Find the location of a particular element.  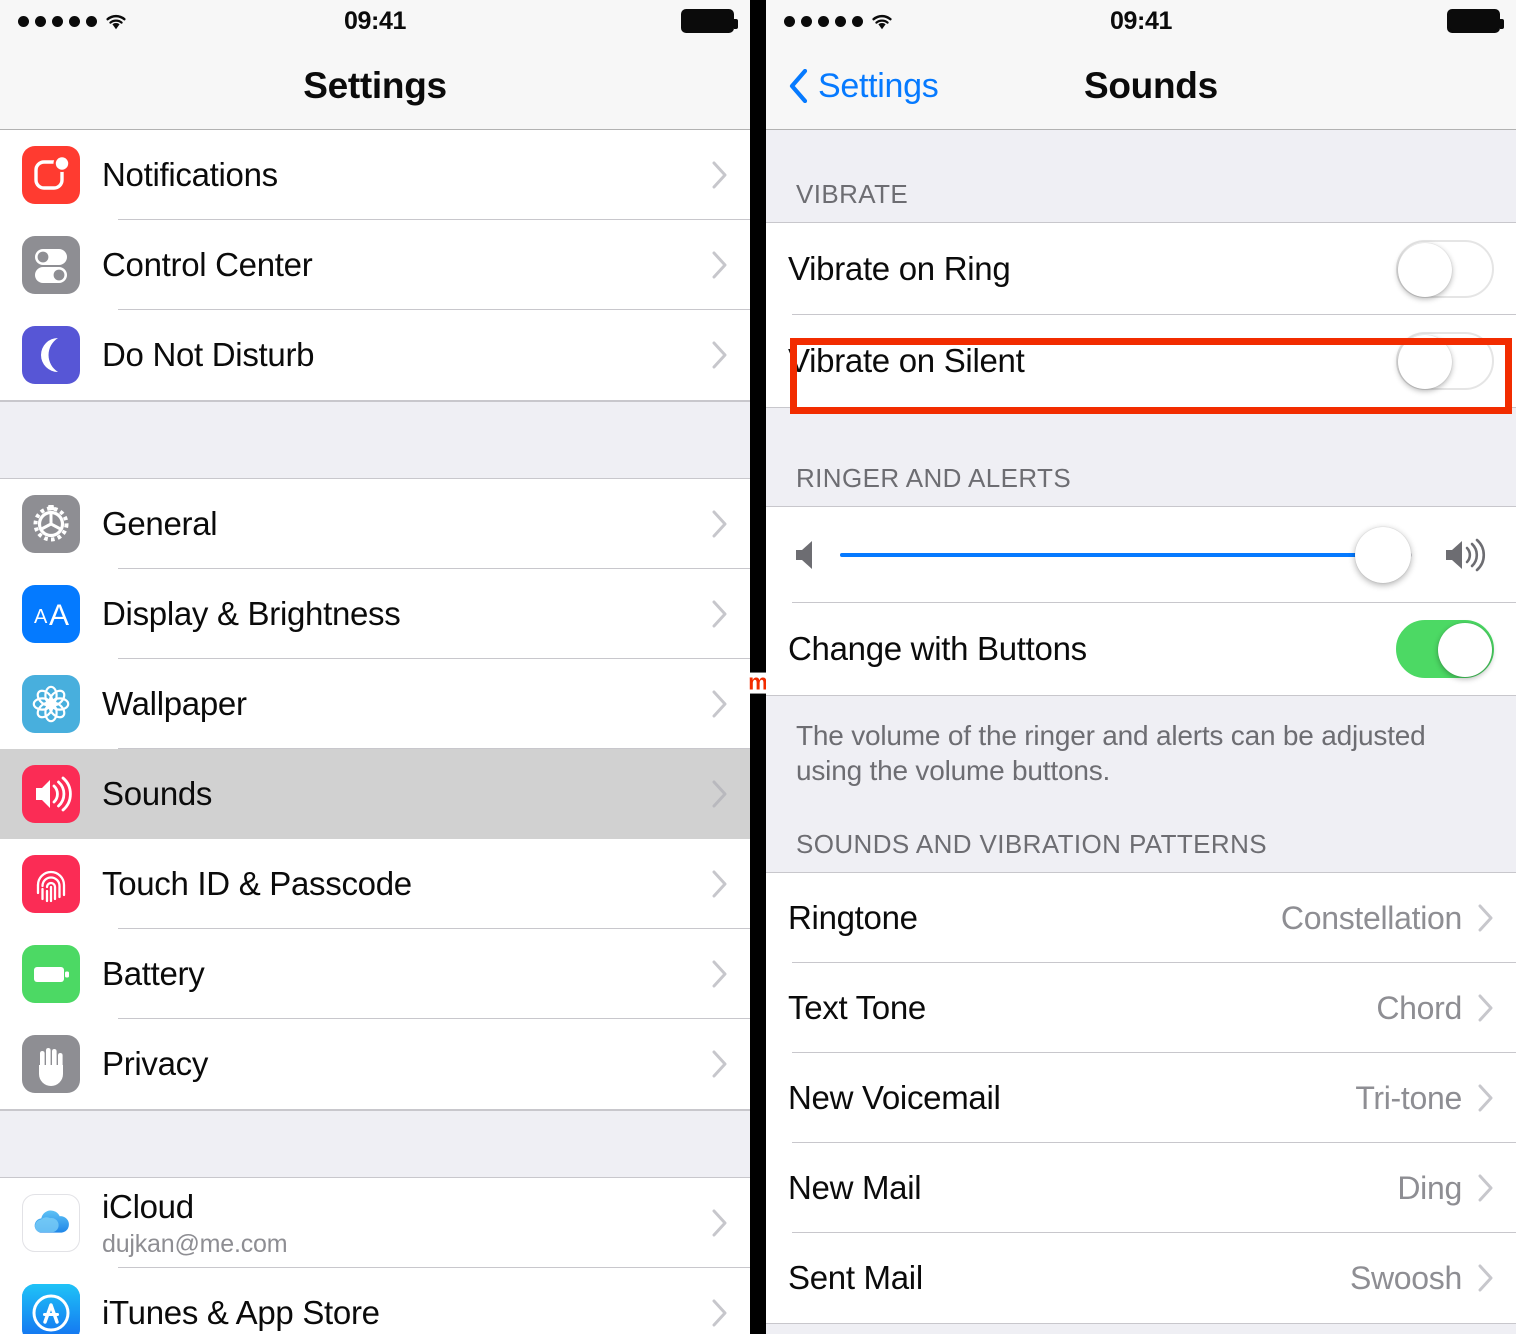

gear-icon is located at coordinates (51, 524).